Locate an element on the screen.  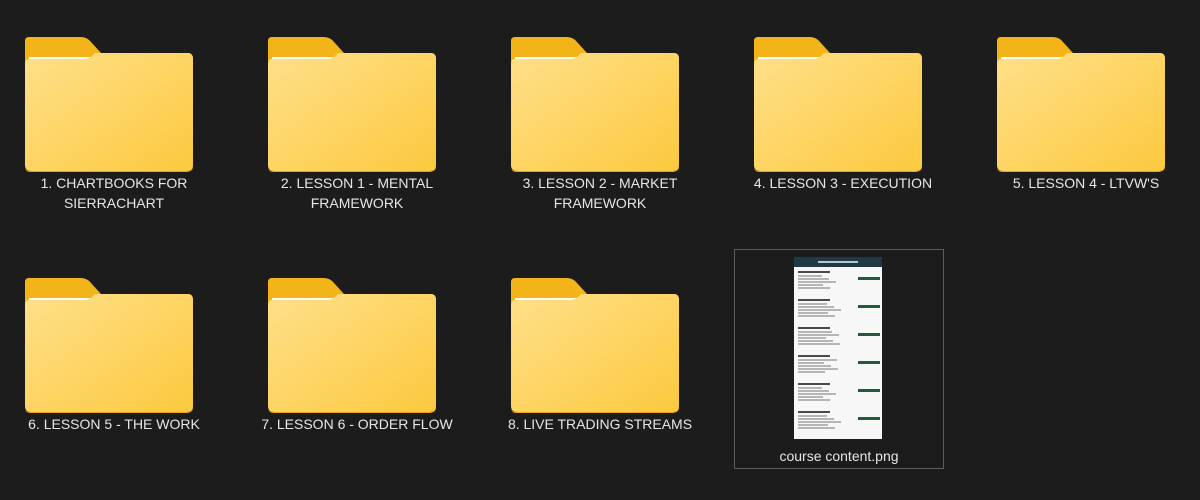
folder-item-chartbooks: 1. CHARTBOOKS FOR SIERRACHART is located at coordinates (113, 111).